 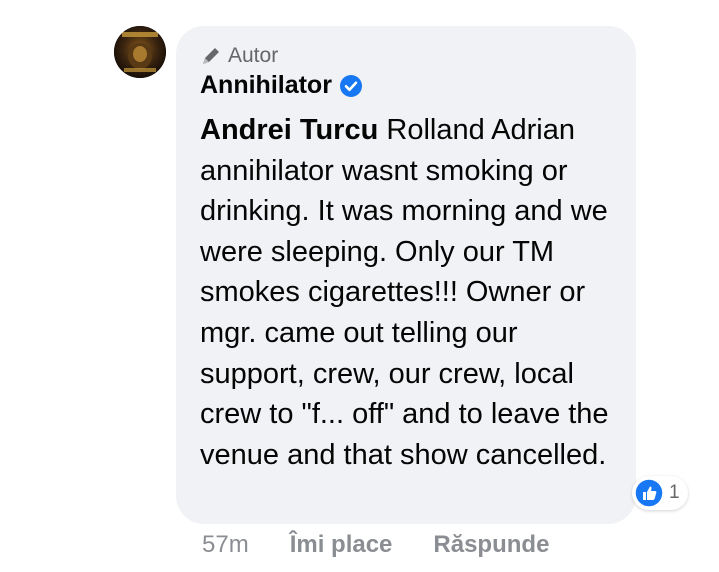 What do you see at coordinates (341, 545) in the screenshot?
I see `like-button: Îmi place` at bounding box center [341, 545].